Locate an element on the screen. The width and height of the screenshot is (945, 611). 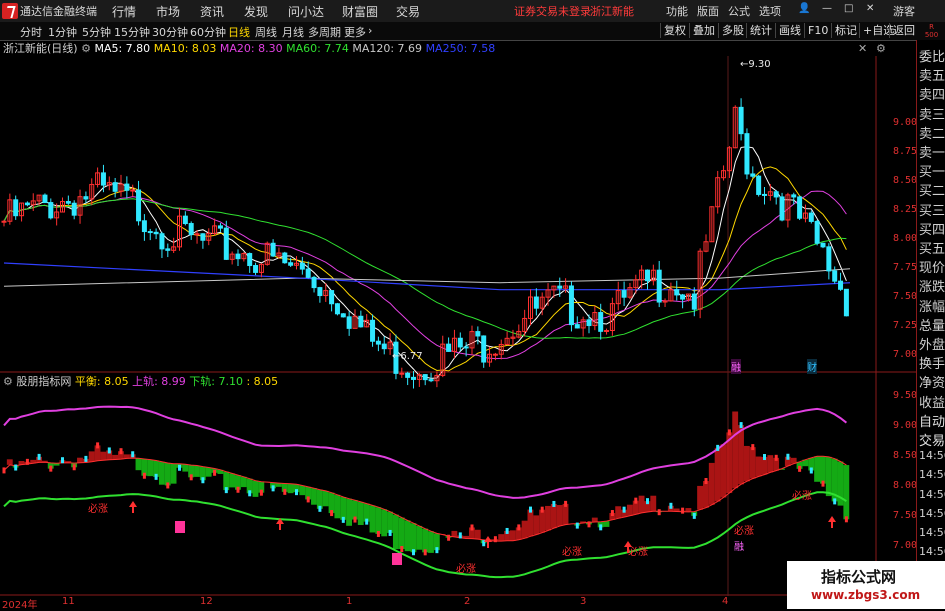
app-title: 通达信金融终端 is located at coordinates (58, 11).